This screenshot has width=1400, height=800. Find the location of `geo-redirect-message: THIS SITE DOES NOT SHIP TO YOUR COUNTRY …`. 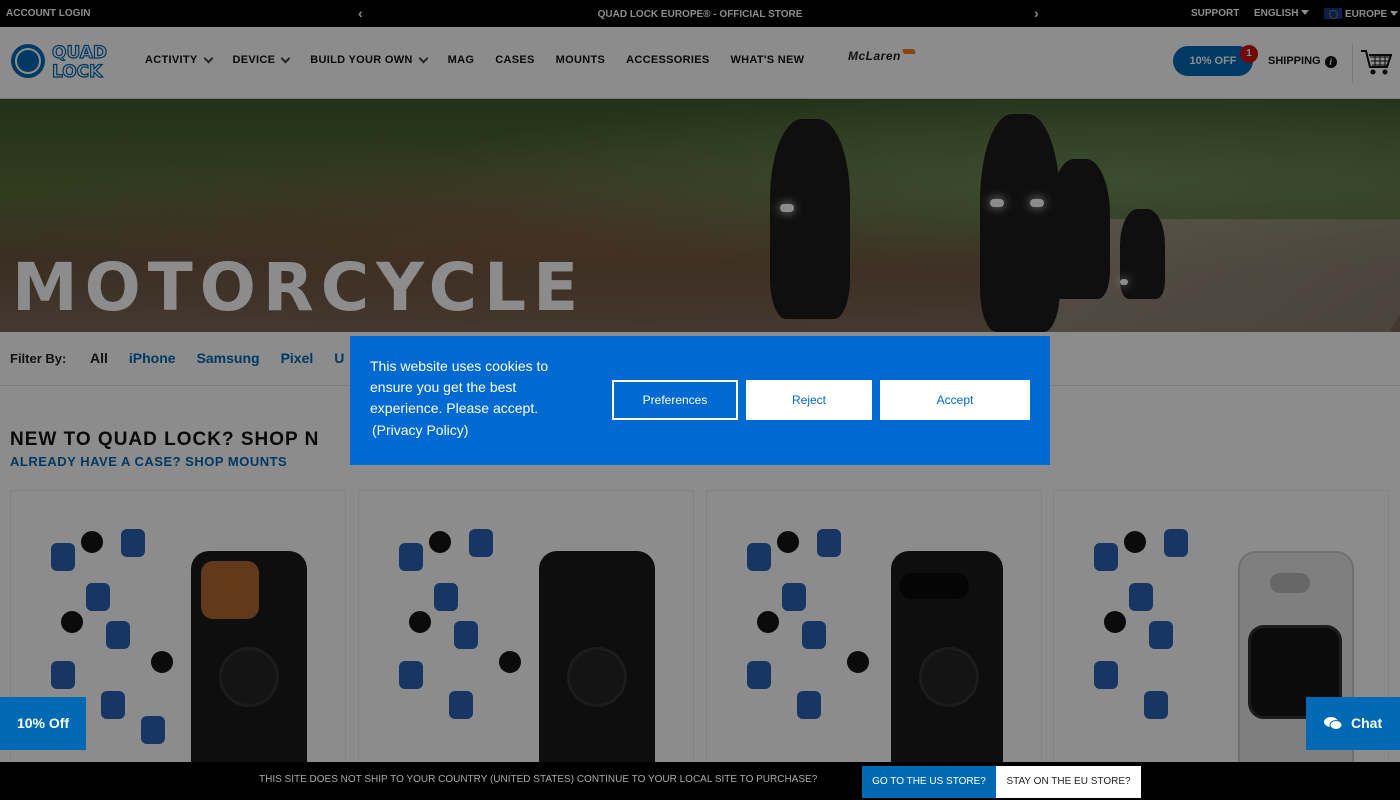

geo-redirect-message: THIS SITE DOES NOT SHIP TO YOUR COUNTRY … is located at coordinates (538, 779).